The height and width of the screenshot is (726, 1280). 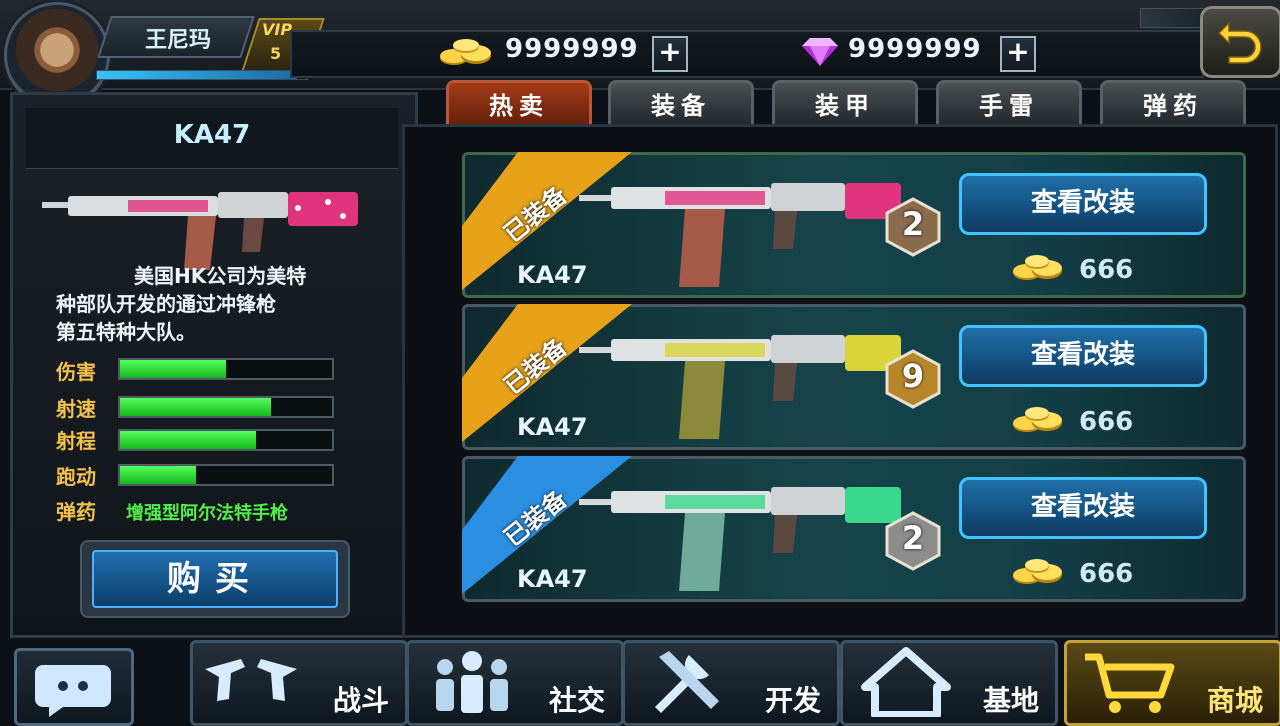 I want to click on stat-bar-range, so click(x=226, y=440).